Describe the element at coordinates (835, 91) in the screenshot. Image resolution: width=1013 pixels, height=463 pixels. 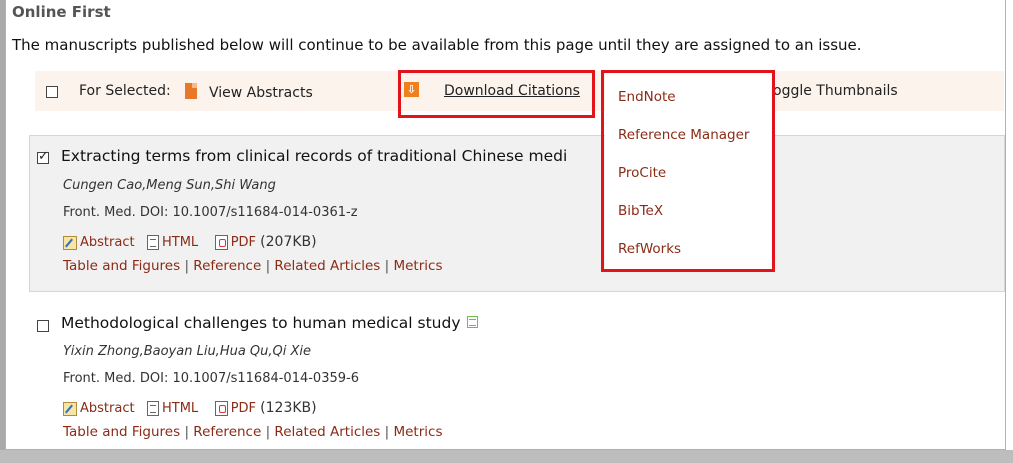
I see `toggle-thumbnails-link: oggle Thumbnails` at that location.